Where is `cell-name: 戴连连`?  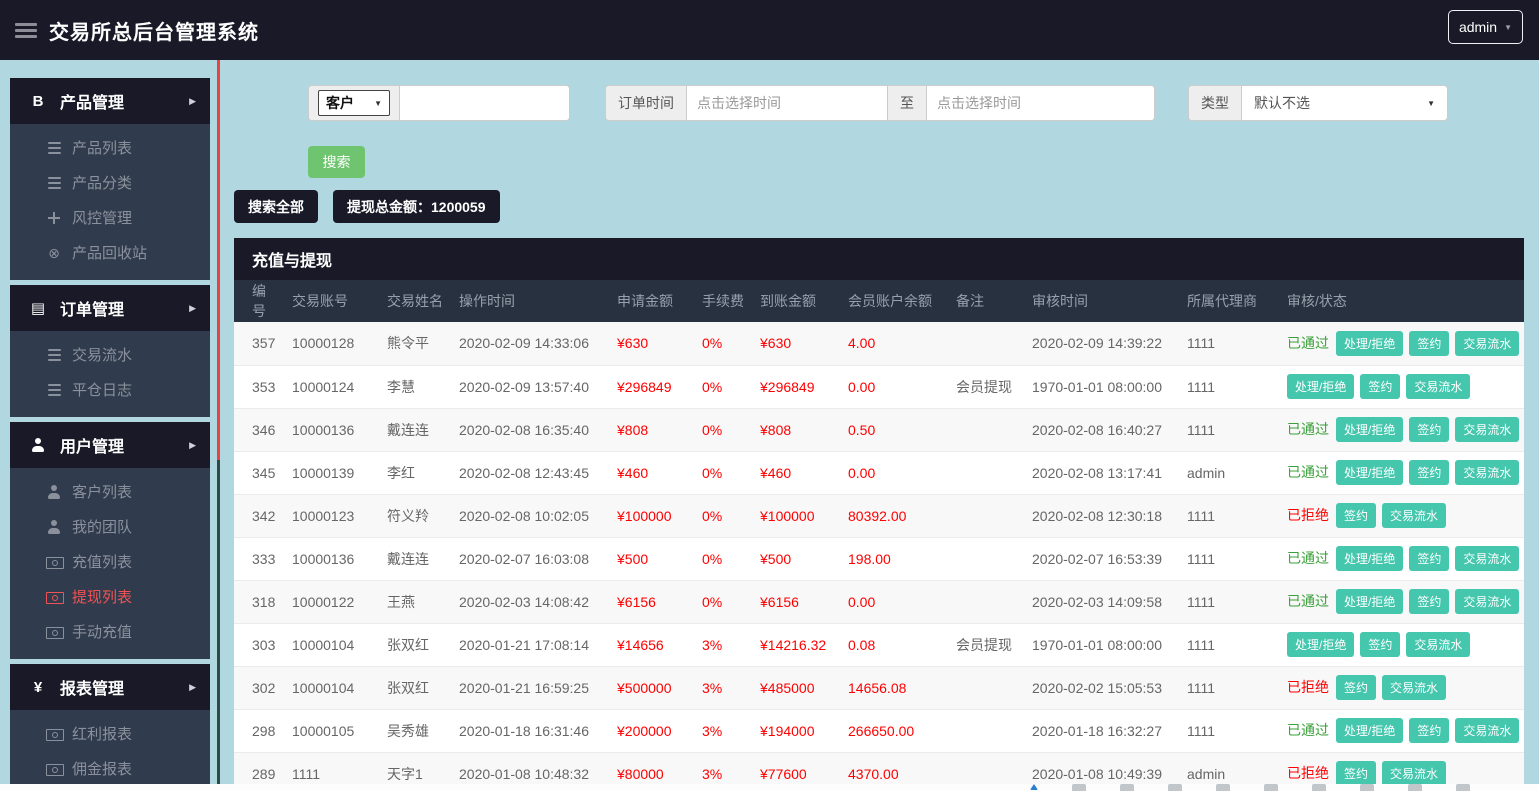 cell-name: 戴连连 is located at coordinates (415, 559).